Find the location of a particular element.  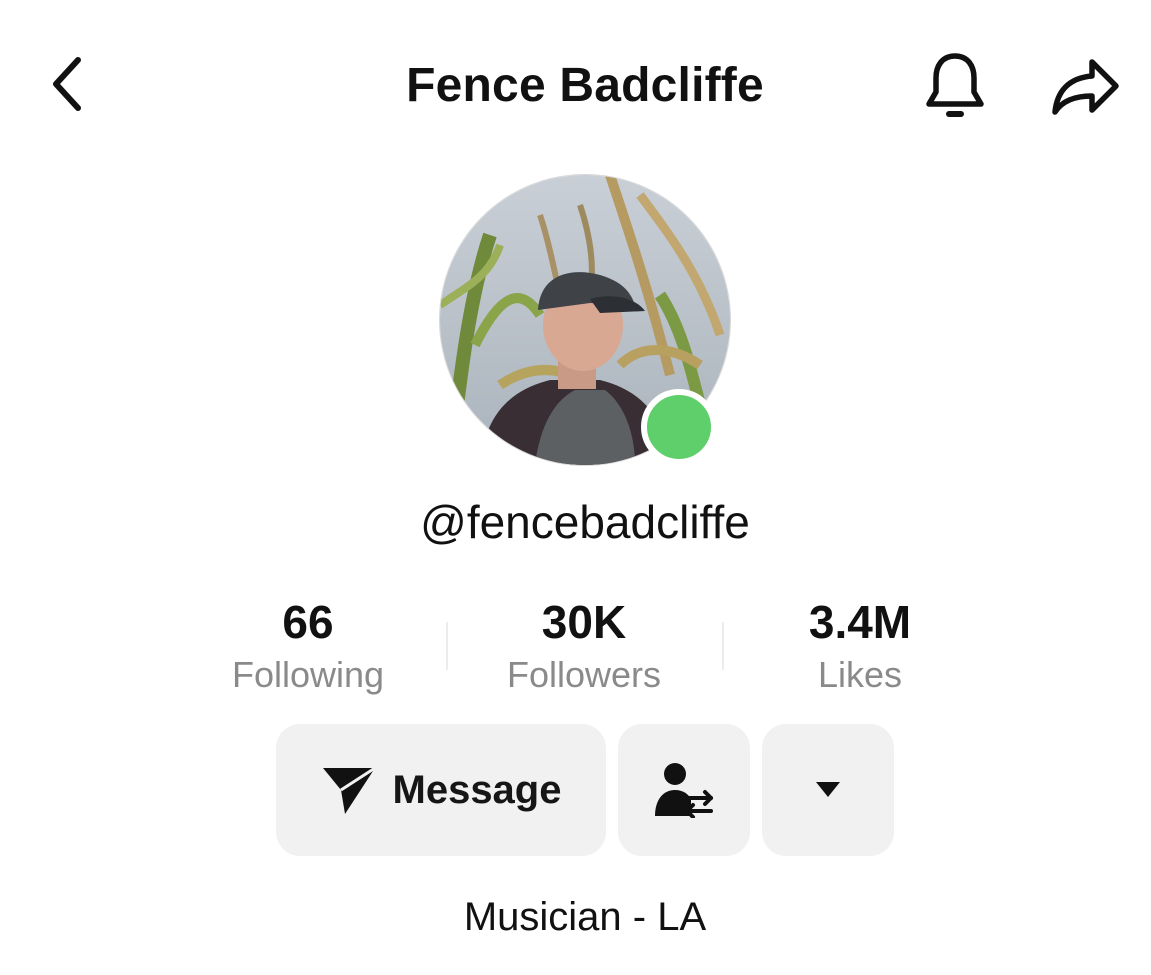

message-button-label: Message is located at coordinates (477, 789).